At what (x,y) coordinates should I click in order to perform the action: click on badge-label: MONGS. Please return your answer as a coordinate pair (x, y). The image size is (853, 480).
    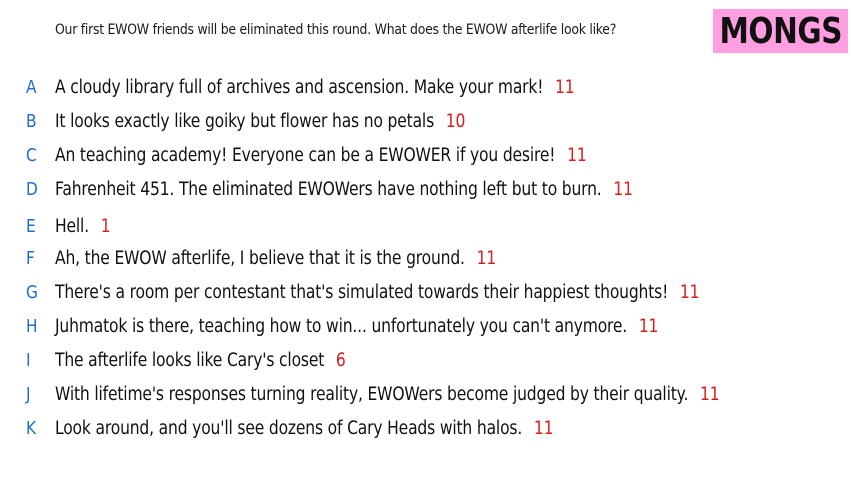
    Looking at the image, I should click on (780, 31).